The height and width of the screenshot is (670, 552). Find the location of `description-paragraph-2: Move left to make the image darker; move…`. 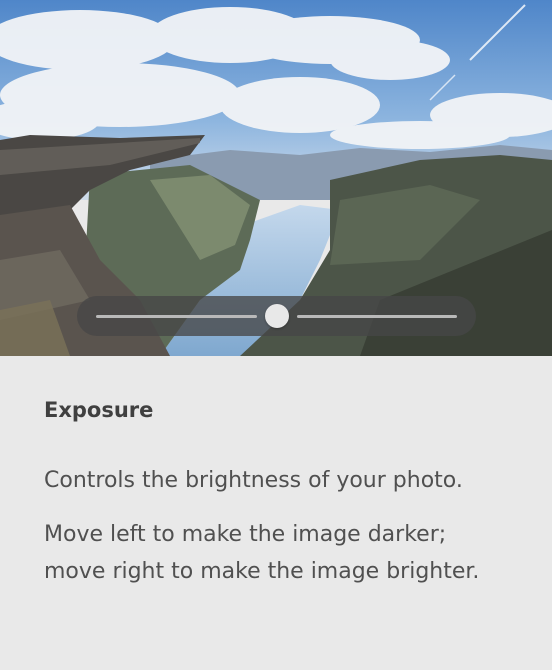

description-paragraph-2: Move left to make the image darker; move… is located at coordinates (262, 553).